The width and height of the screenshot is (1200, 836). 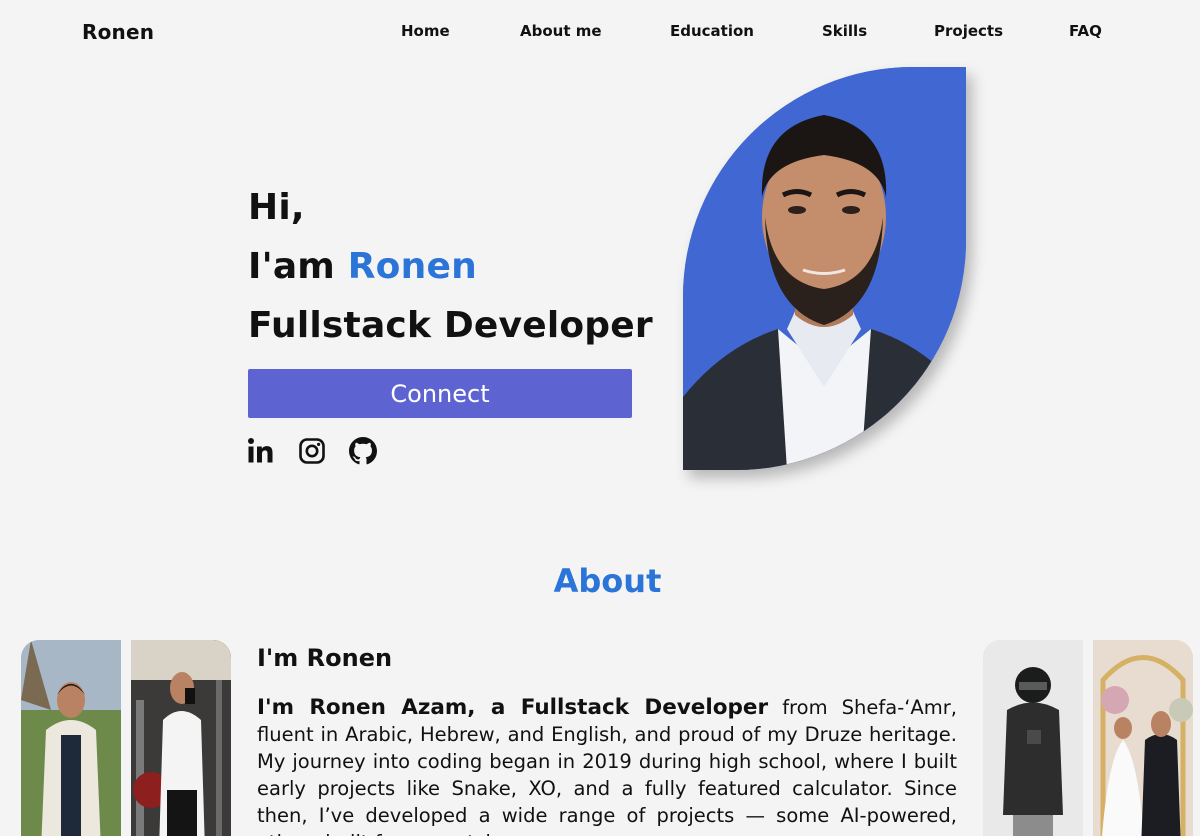 What do you see at coordinates (968, 31) in the screenshot?
I see `nav-item-projects: Projects` at bounding box center [968, 31].